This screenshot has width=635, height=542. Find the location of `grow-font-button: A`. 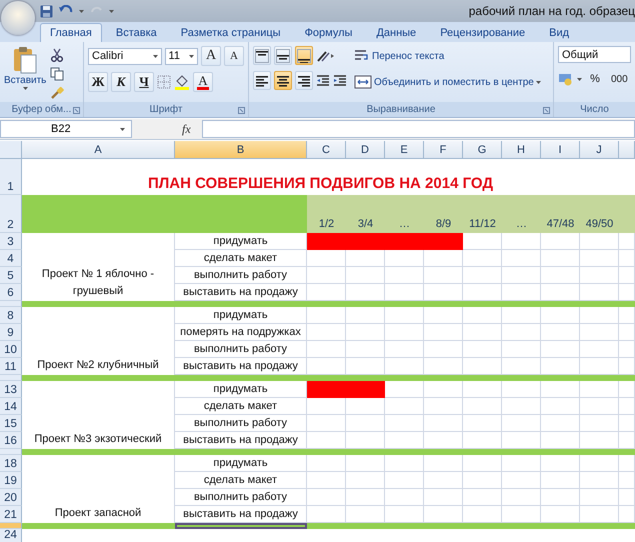

grow-font-button: A is located at coordinates (211, 56).